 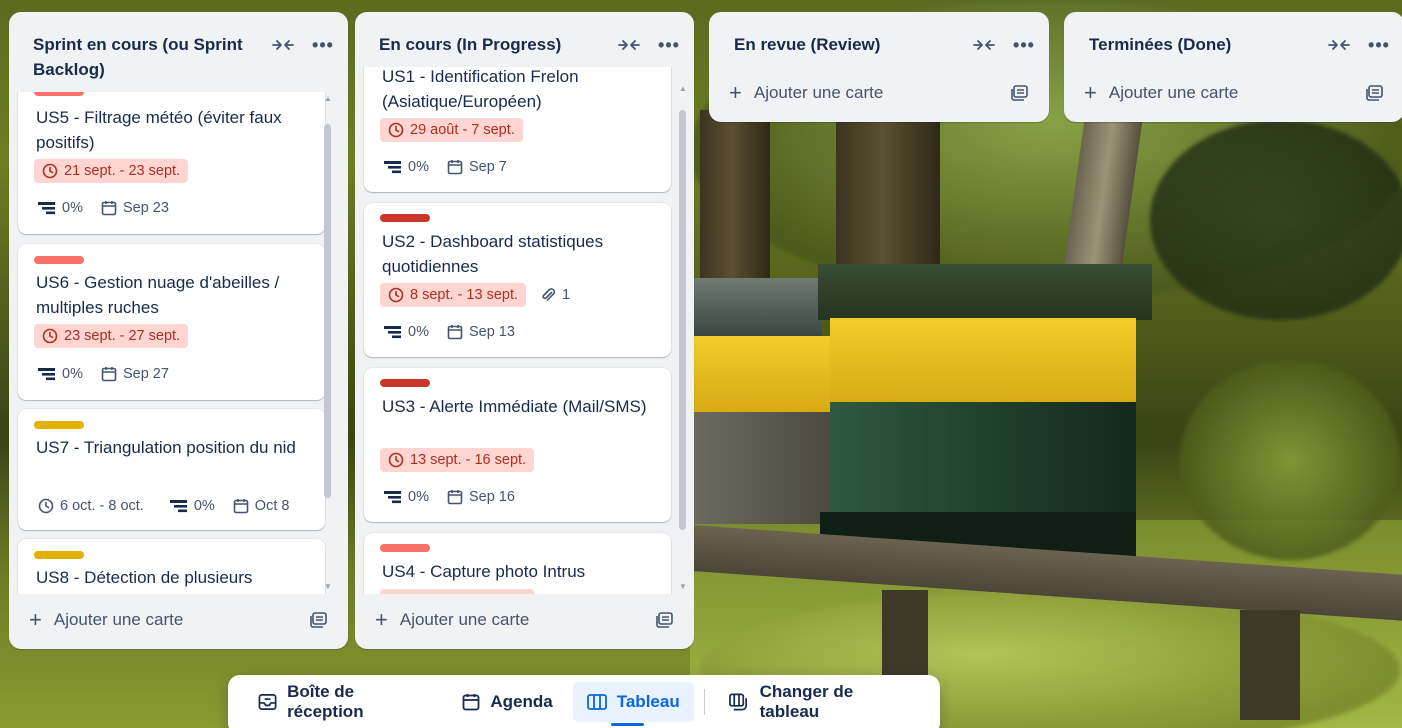 I want to click on date-badge: 13 sept. - 16 sept., so click(x=457, y=460).